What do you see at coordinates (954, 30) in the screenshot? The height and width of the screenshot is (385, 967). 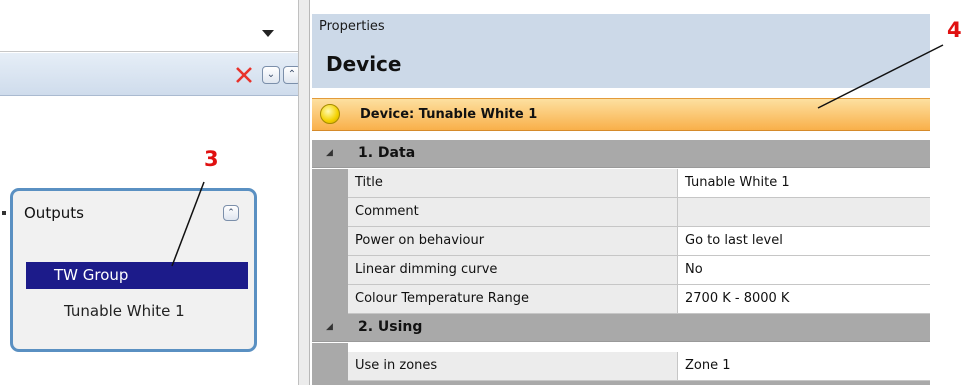 I see `annotation-number: 4` at bounding box center [954, 30].